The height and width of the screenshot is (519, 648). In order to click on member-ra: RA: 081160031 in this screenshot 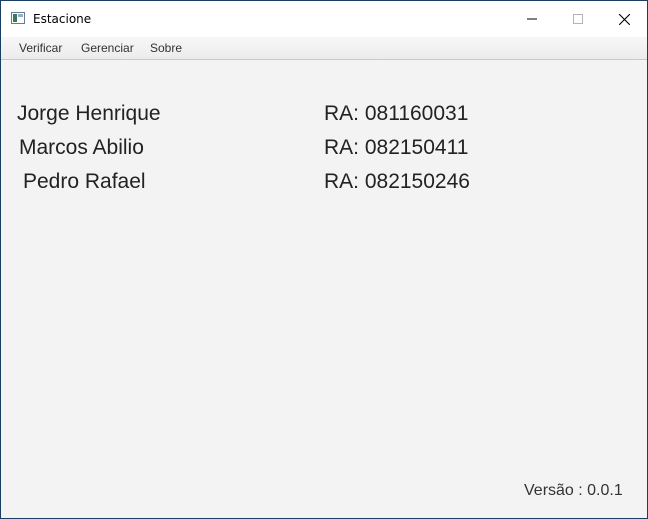, I will do `click(396, 113)`.